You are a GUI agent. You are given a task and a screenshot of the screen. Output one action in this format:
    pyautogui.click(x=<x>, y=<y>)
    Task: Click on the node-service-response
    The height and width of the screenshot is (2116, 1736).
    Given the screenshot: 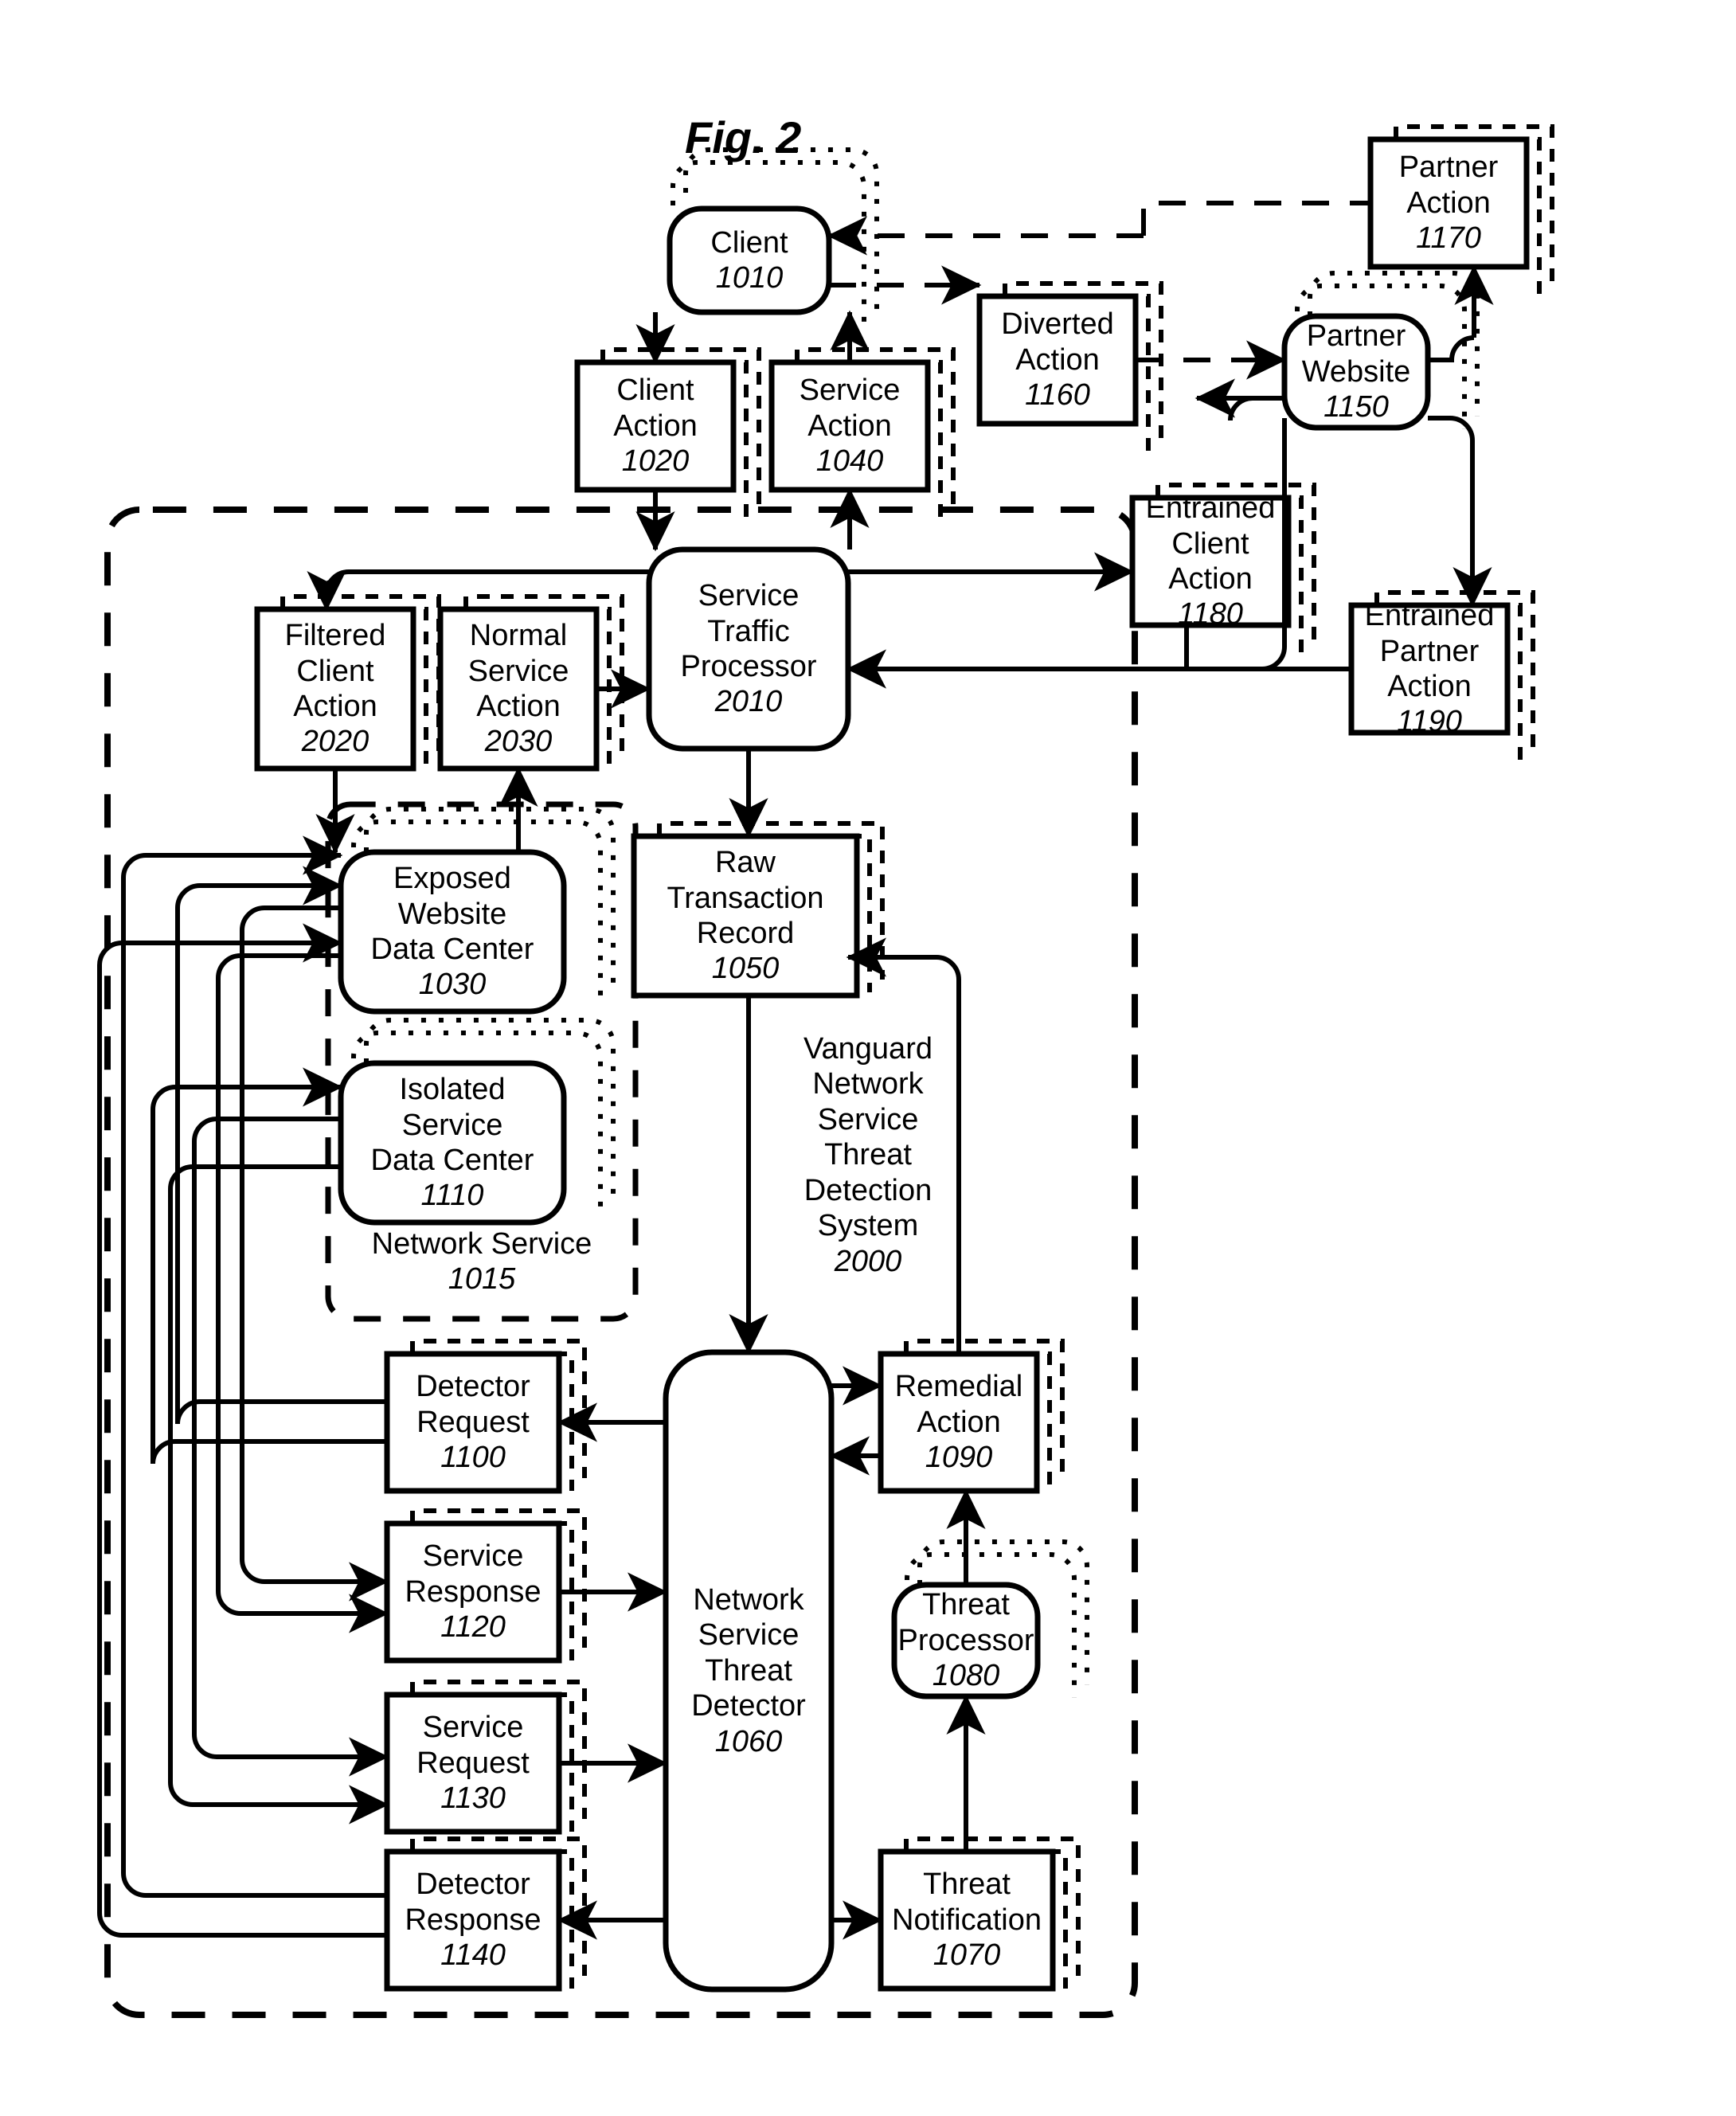 What is the action you would take?
    pyautogui.click(x=473, y=1592)
    